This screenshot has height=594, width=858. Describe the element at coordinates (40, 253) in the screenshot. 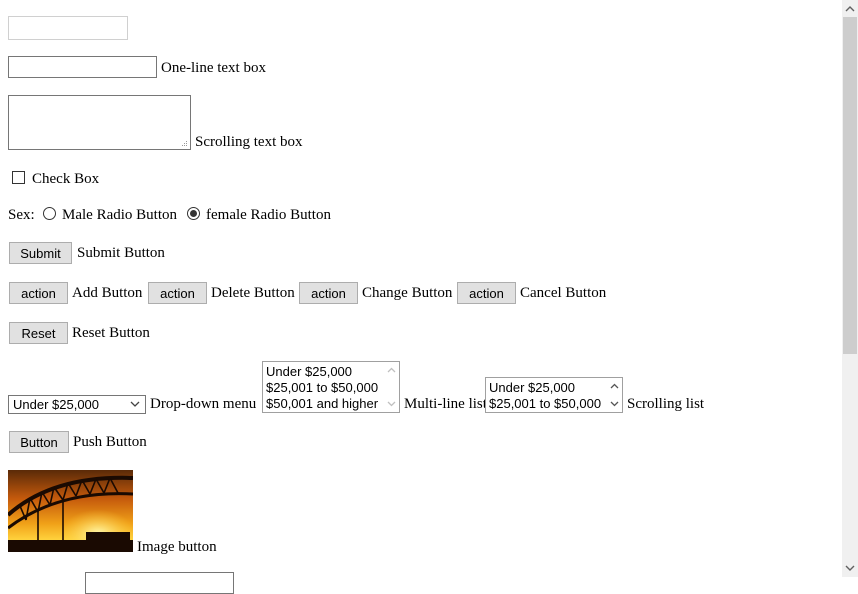

I see `submit-button: Submit` at that location.